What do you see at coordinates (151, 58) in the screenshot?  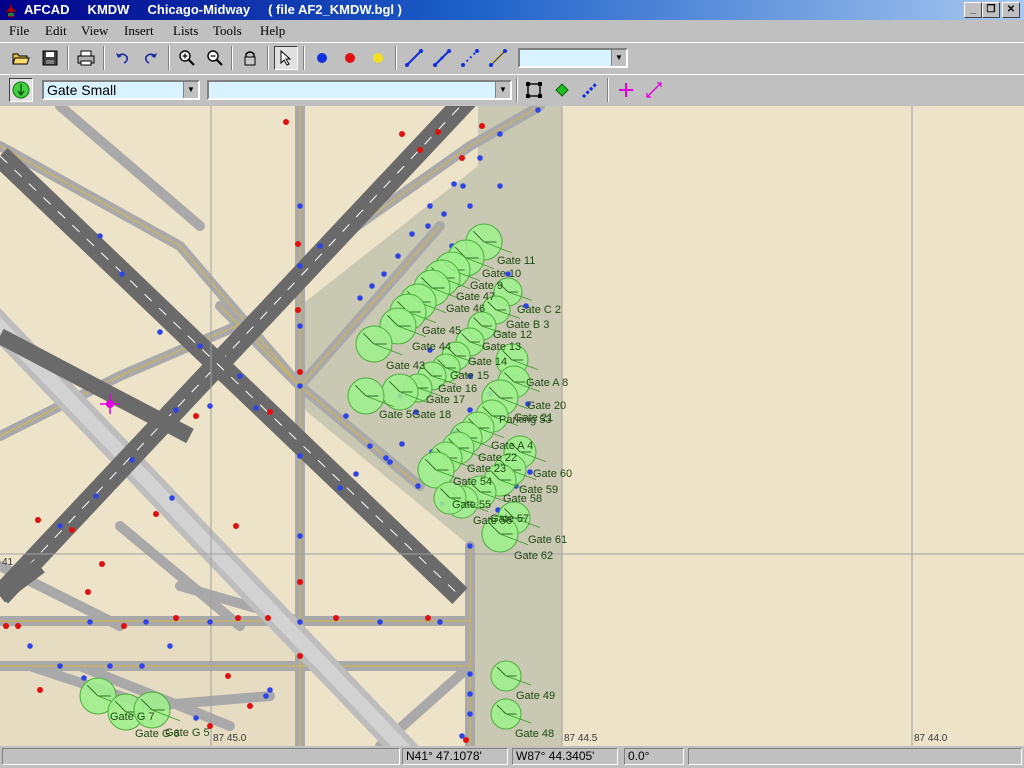 I see `redo-button` at bounding box center [151, 58].